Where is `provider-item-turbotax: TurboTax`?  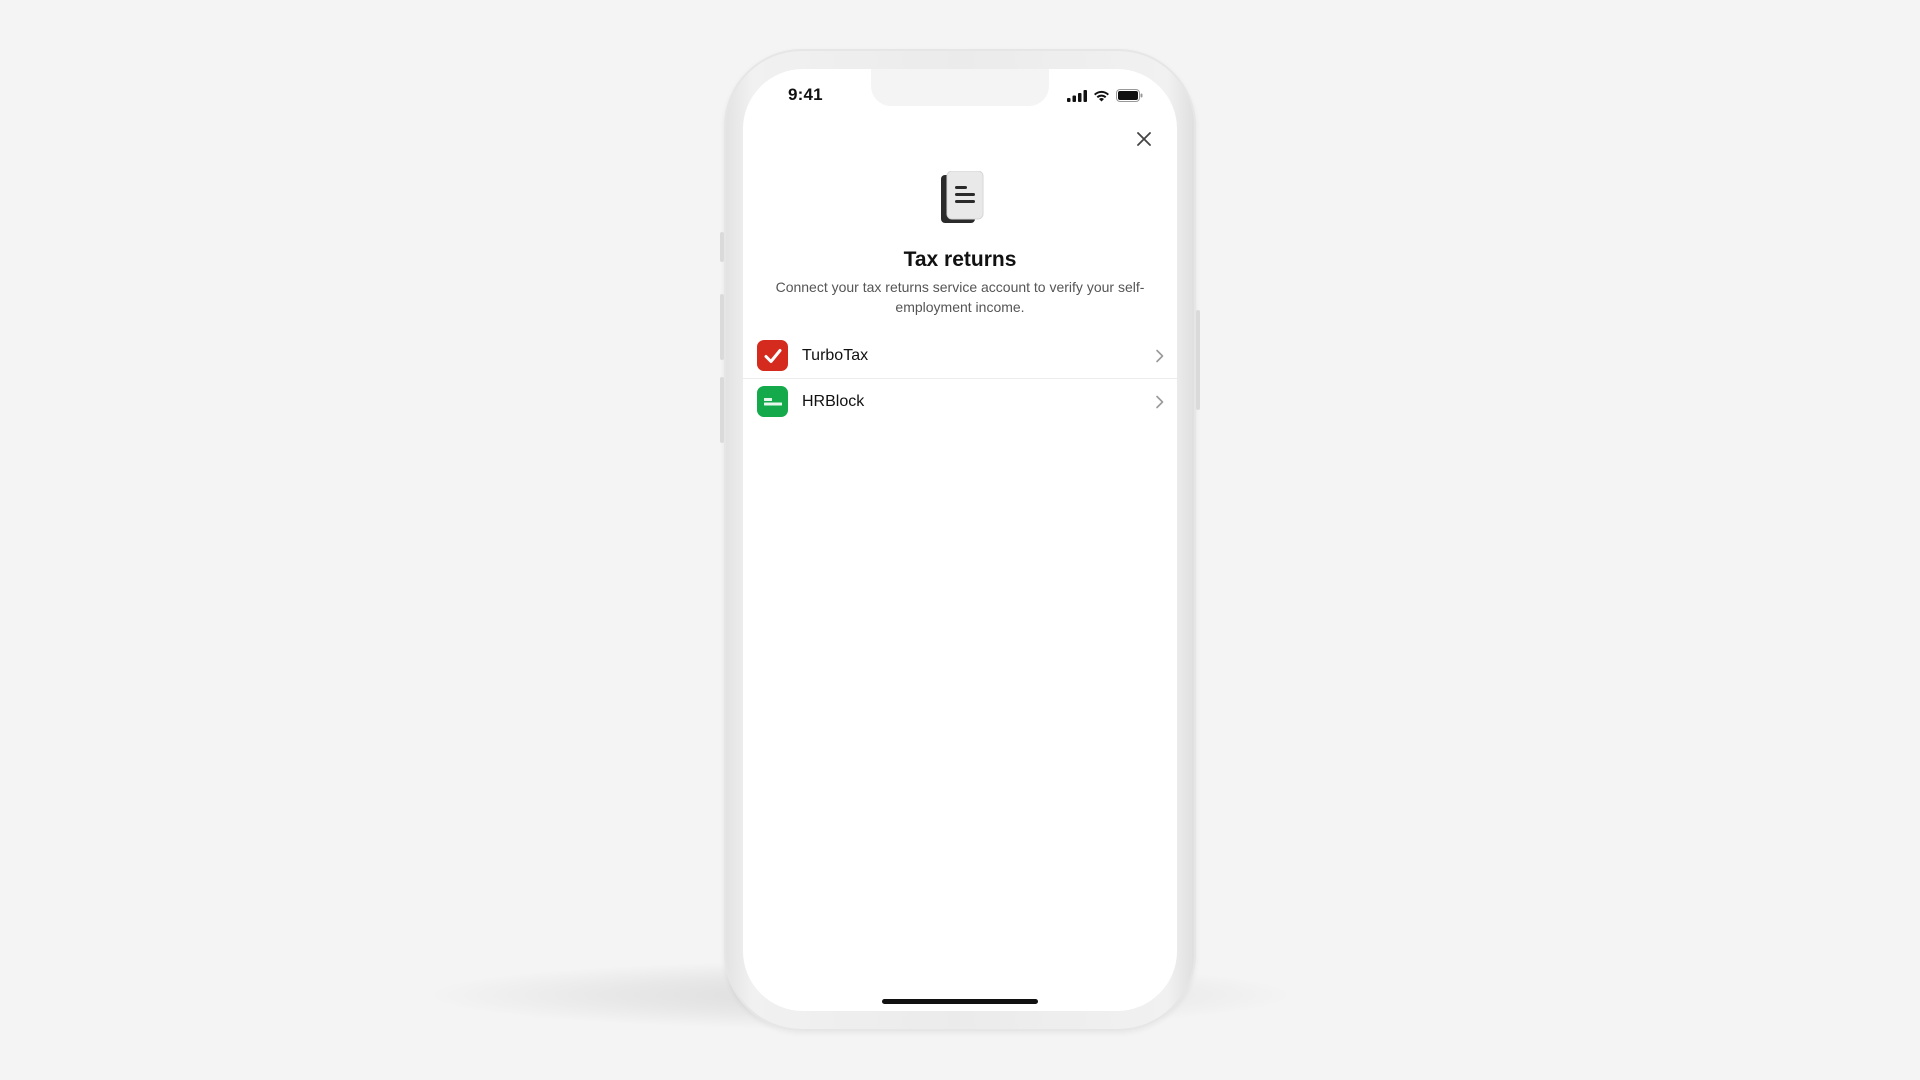
provider-item-turbotax: TurboTax is located at coordinates (960, 355).